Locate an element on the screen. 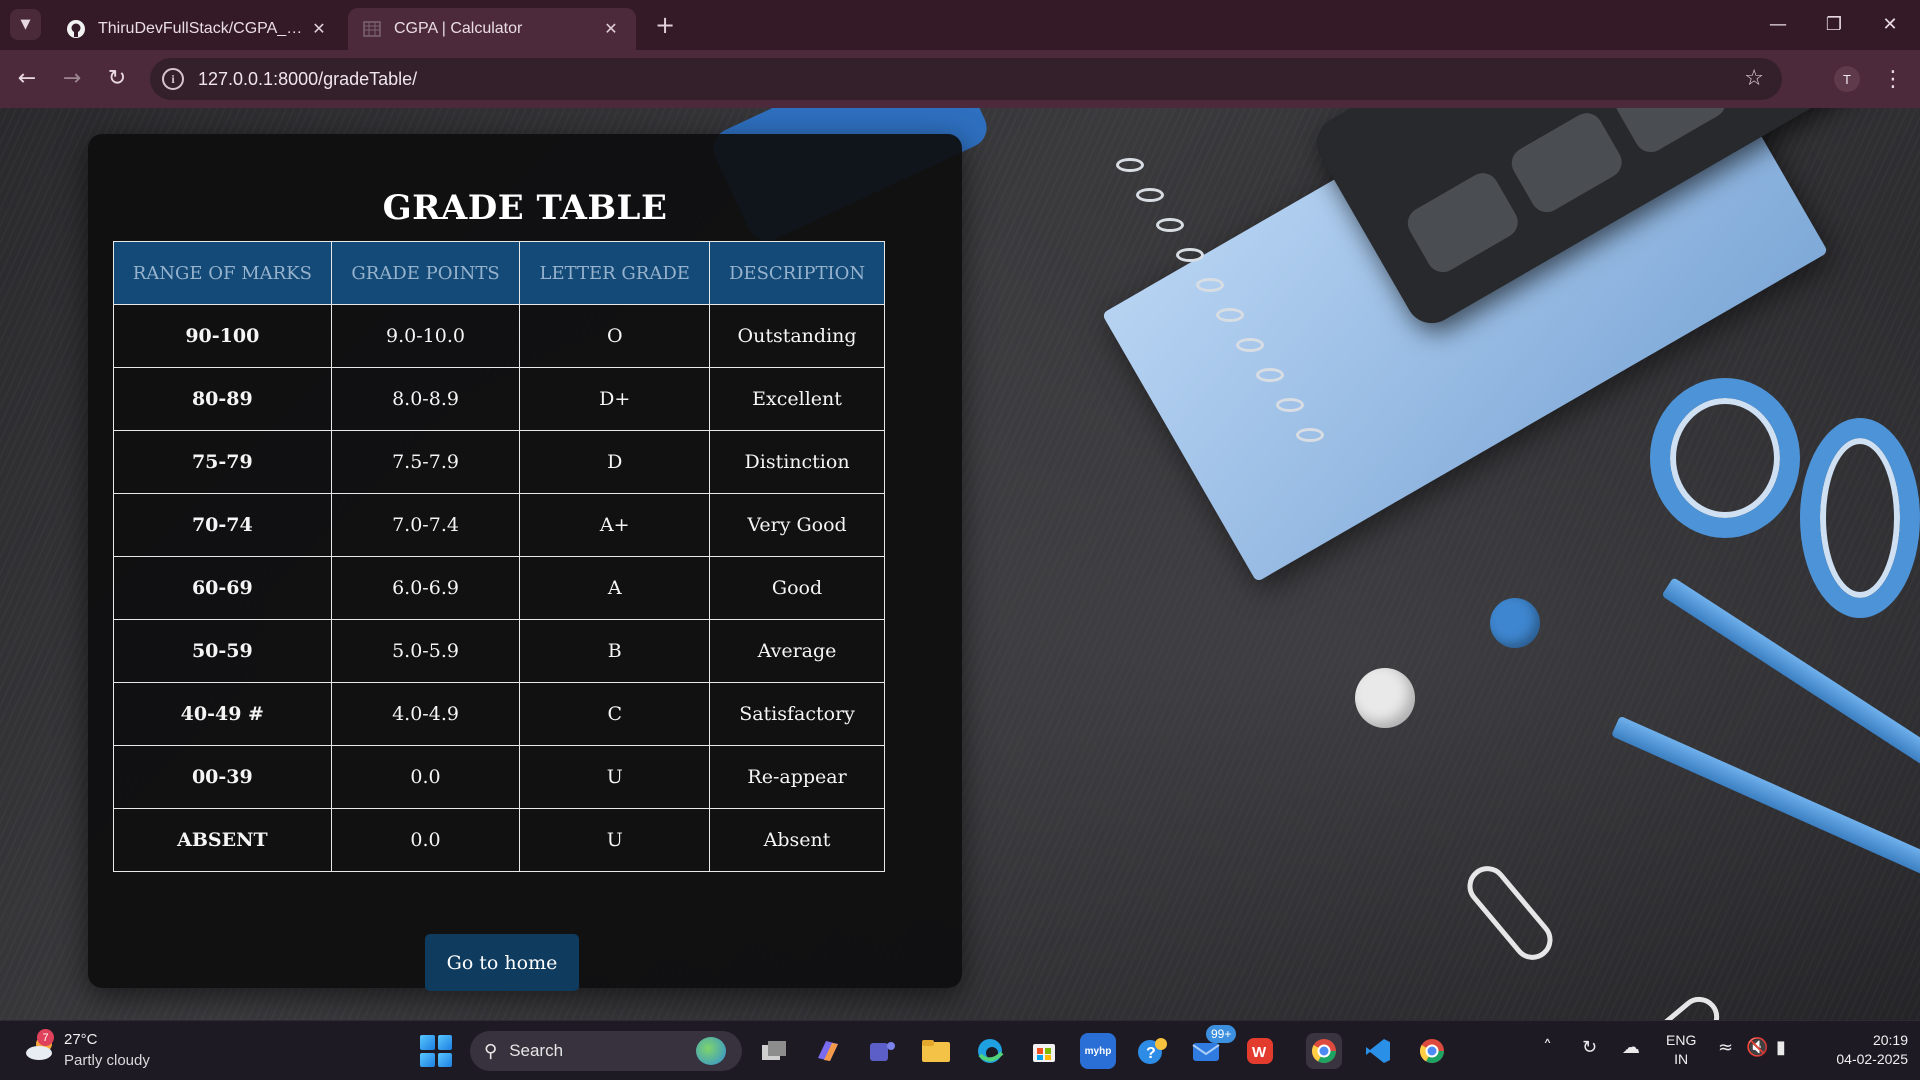 The image size is (1920, 1080). cell-points: 8.0-8.9 is located at coordinates (425, 399).